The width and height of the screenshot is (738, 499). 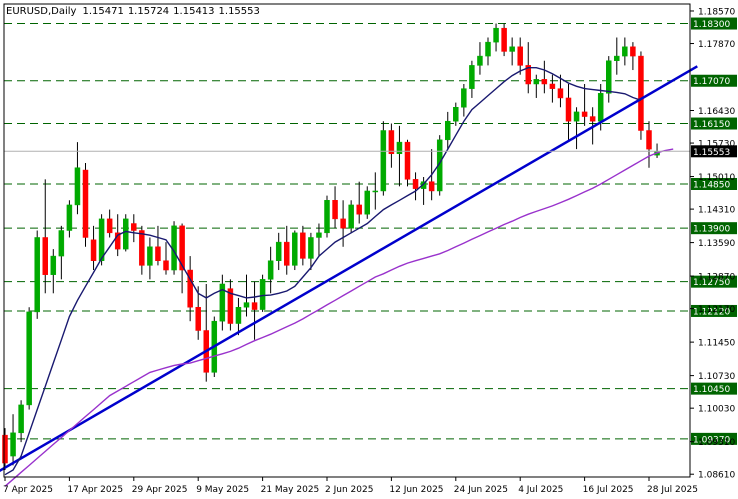 What do you see at coordinates (716, 244) in the screenshot?
I see `y-tick-label: 1.13590` at bounding box center [716, 244].